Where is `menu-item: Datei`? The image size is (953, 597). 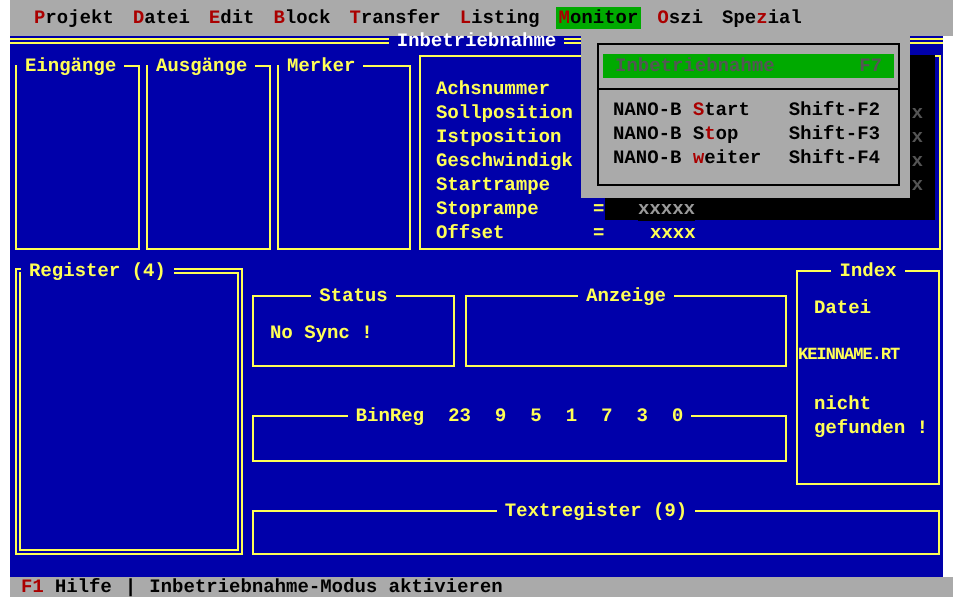 menu-item: Datei is located at coordinates (161, 18).